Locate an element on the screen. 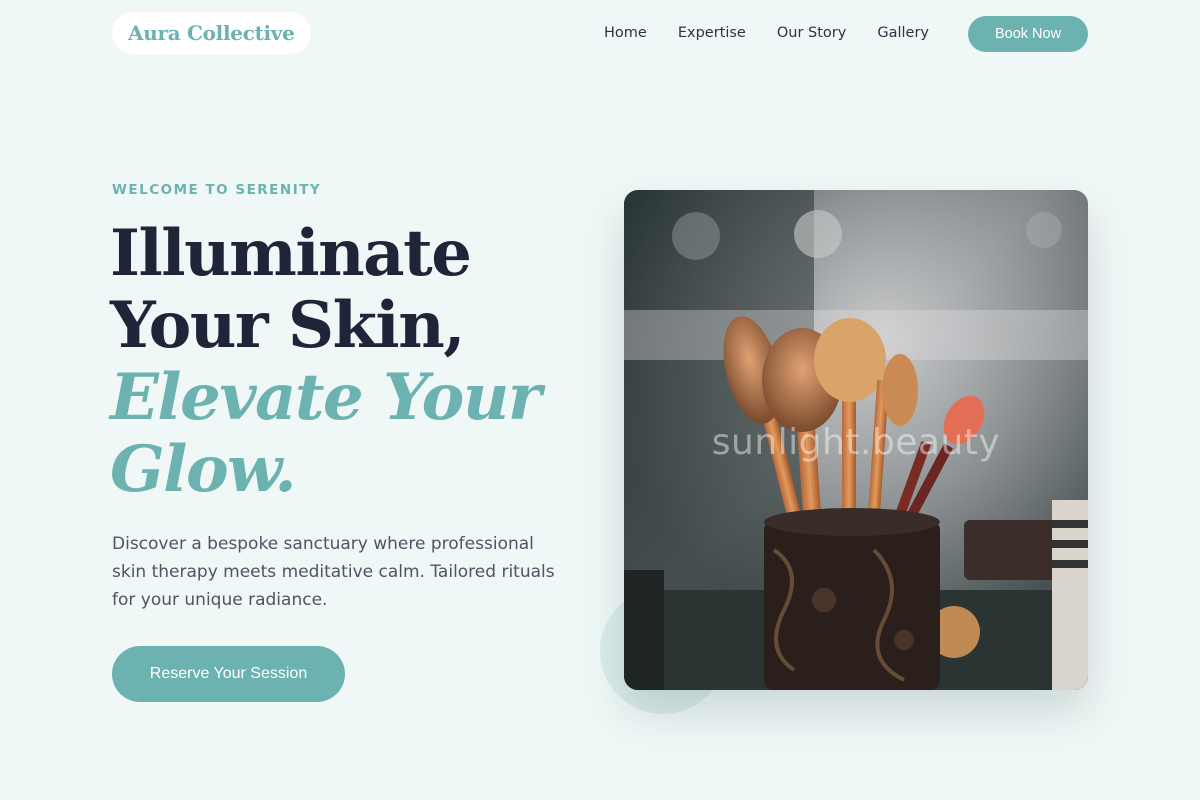 The image size is (1200, 800). brand-logo: Aura Collective is located at coordinates (211, 33).